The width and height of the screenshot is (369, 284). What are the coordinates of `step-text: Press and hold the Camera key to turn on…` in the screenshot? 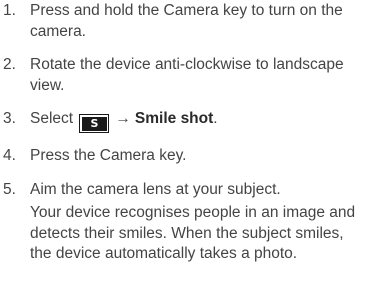 It's located at (186, 21).